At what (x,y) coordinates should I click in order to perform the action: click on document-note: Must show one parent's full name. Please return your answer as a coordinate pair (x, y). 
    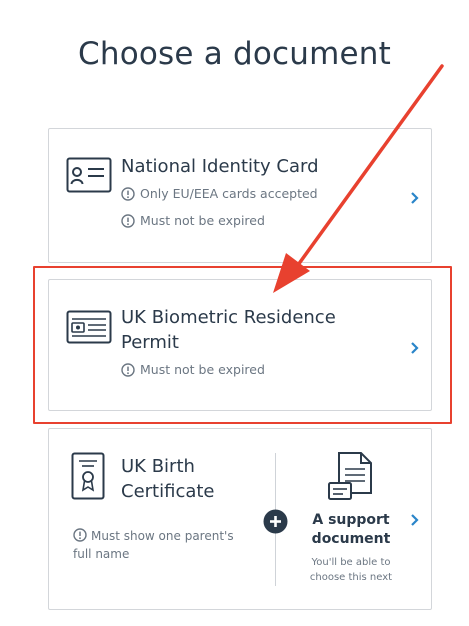
    Looking at the image, I should click on (163, 545).